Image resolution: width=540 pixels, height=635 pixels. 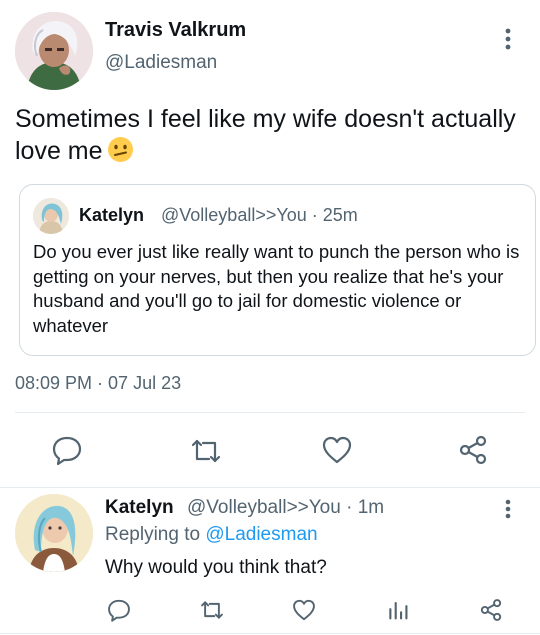 What do you see at coordinates (54, 533) in the screenshot?
I see `reply-author-avatar` at bounding box center [54, 533].